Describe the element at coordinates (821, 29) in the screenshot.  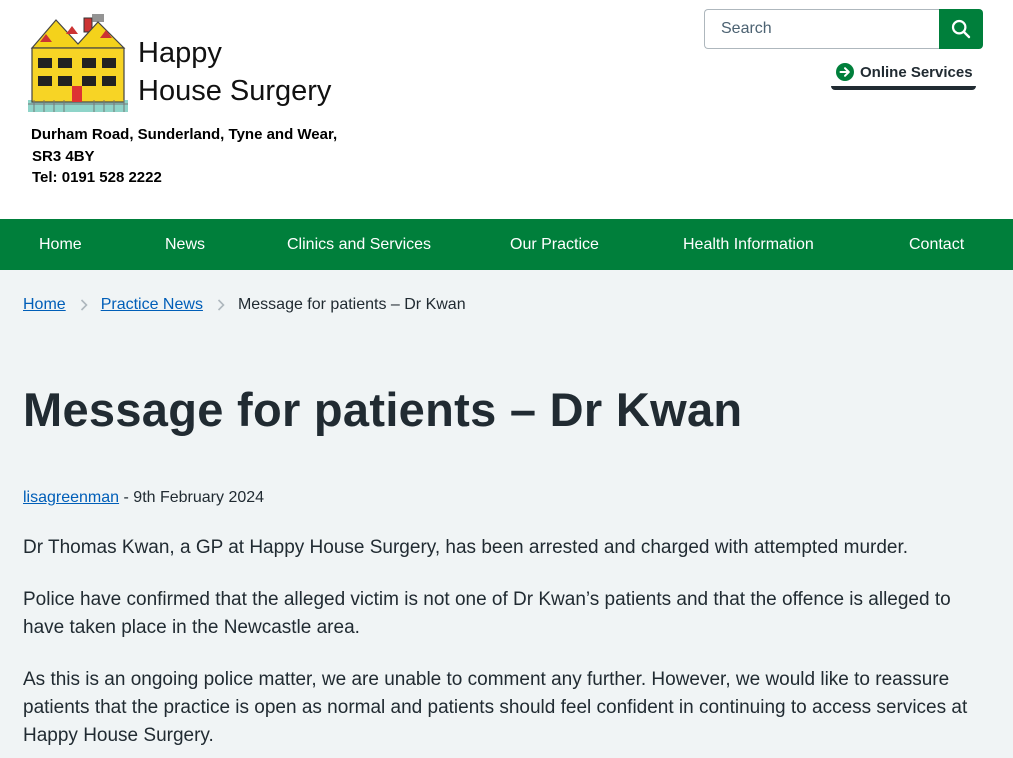
I see `search-input` at that location.